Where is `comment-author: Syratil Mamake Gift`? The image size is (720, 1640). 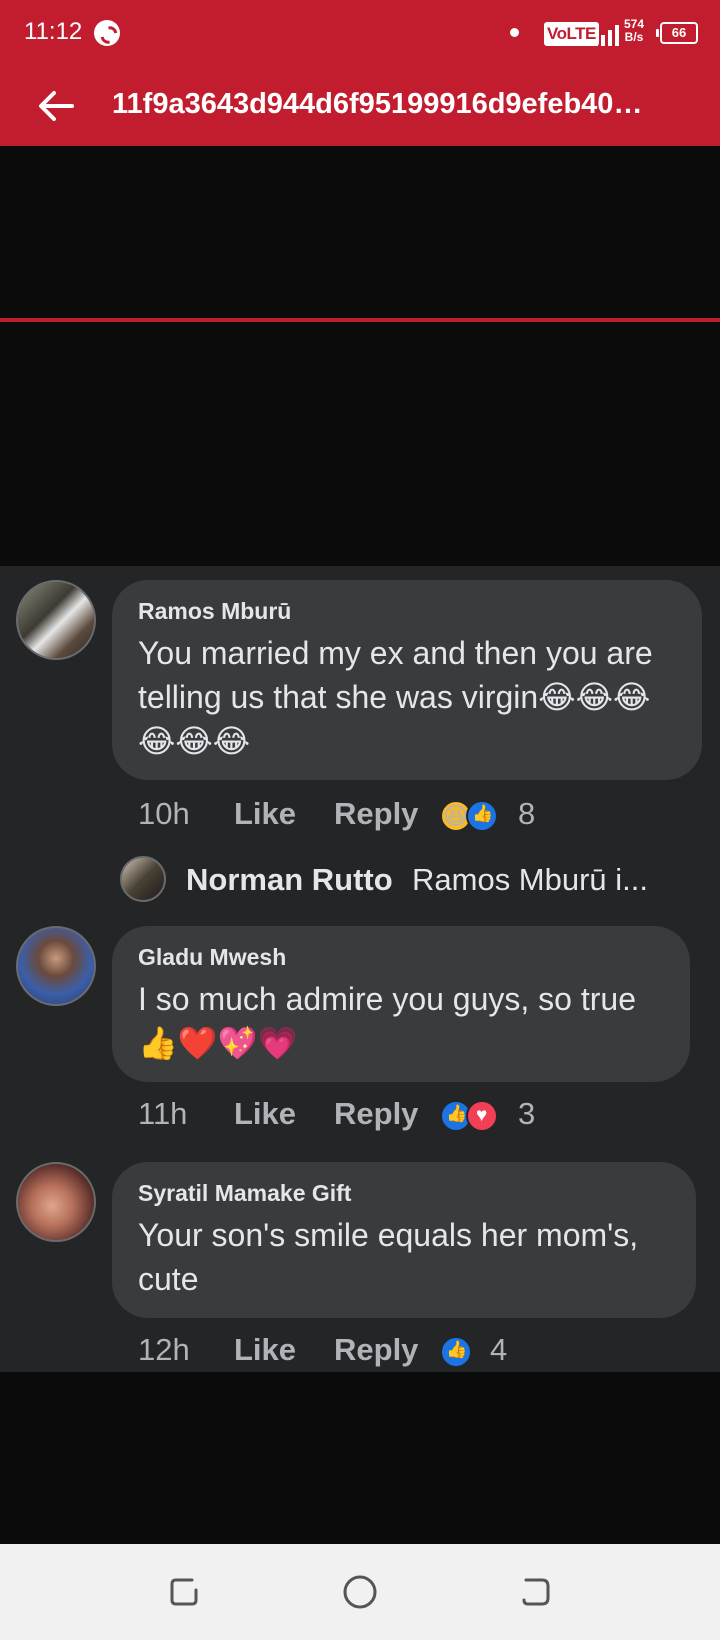 comment-author: Syratil Mamake Gift is located at coordinates (404, 1193).